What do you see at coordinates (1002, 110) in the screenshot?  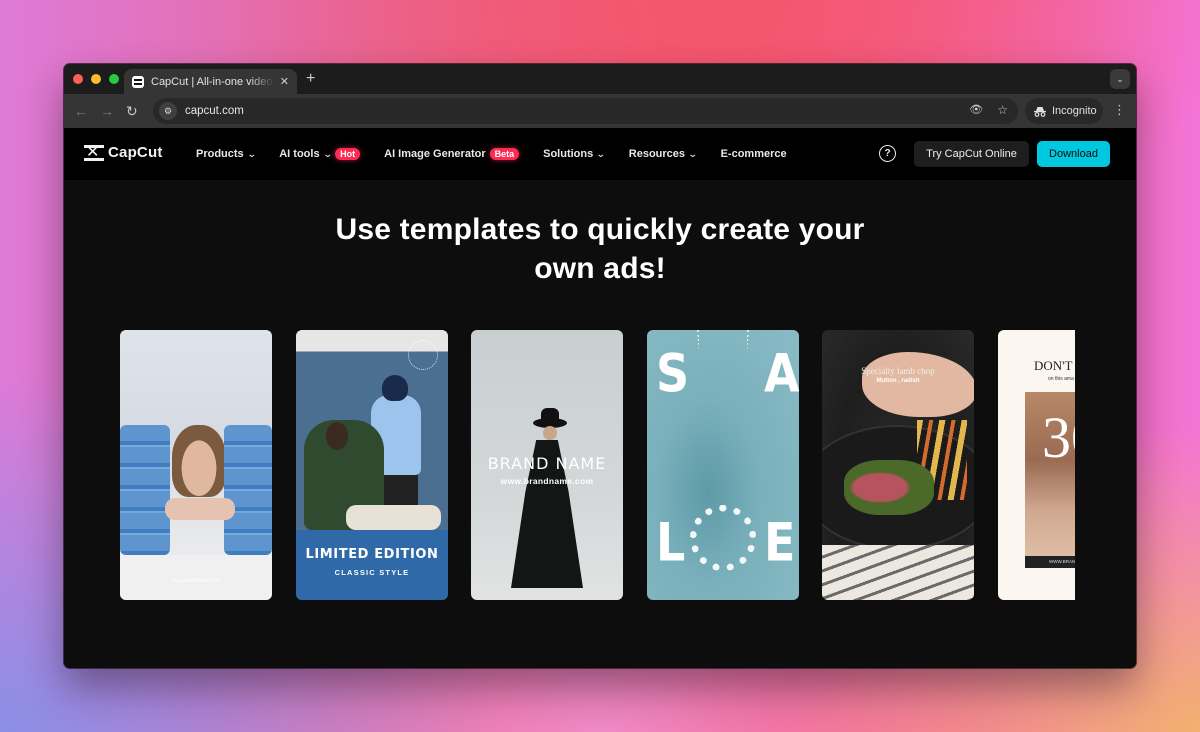 I see `star-icon: ☆` at bounding box center [1002, 110].